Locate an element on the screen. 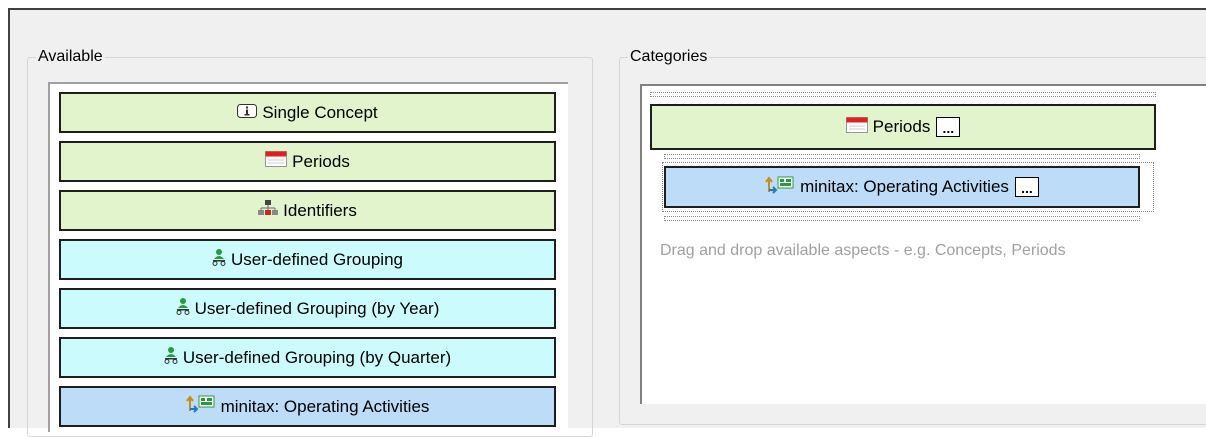  available-item-single-concept: Single Concept is located at coordinates (307, 112).